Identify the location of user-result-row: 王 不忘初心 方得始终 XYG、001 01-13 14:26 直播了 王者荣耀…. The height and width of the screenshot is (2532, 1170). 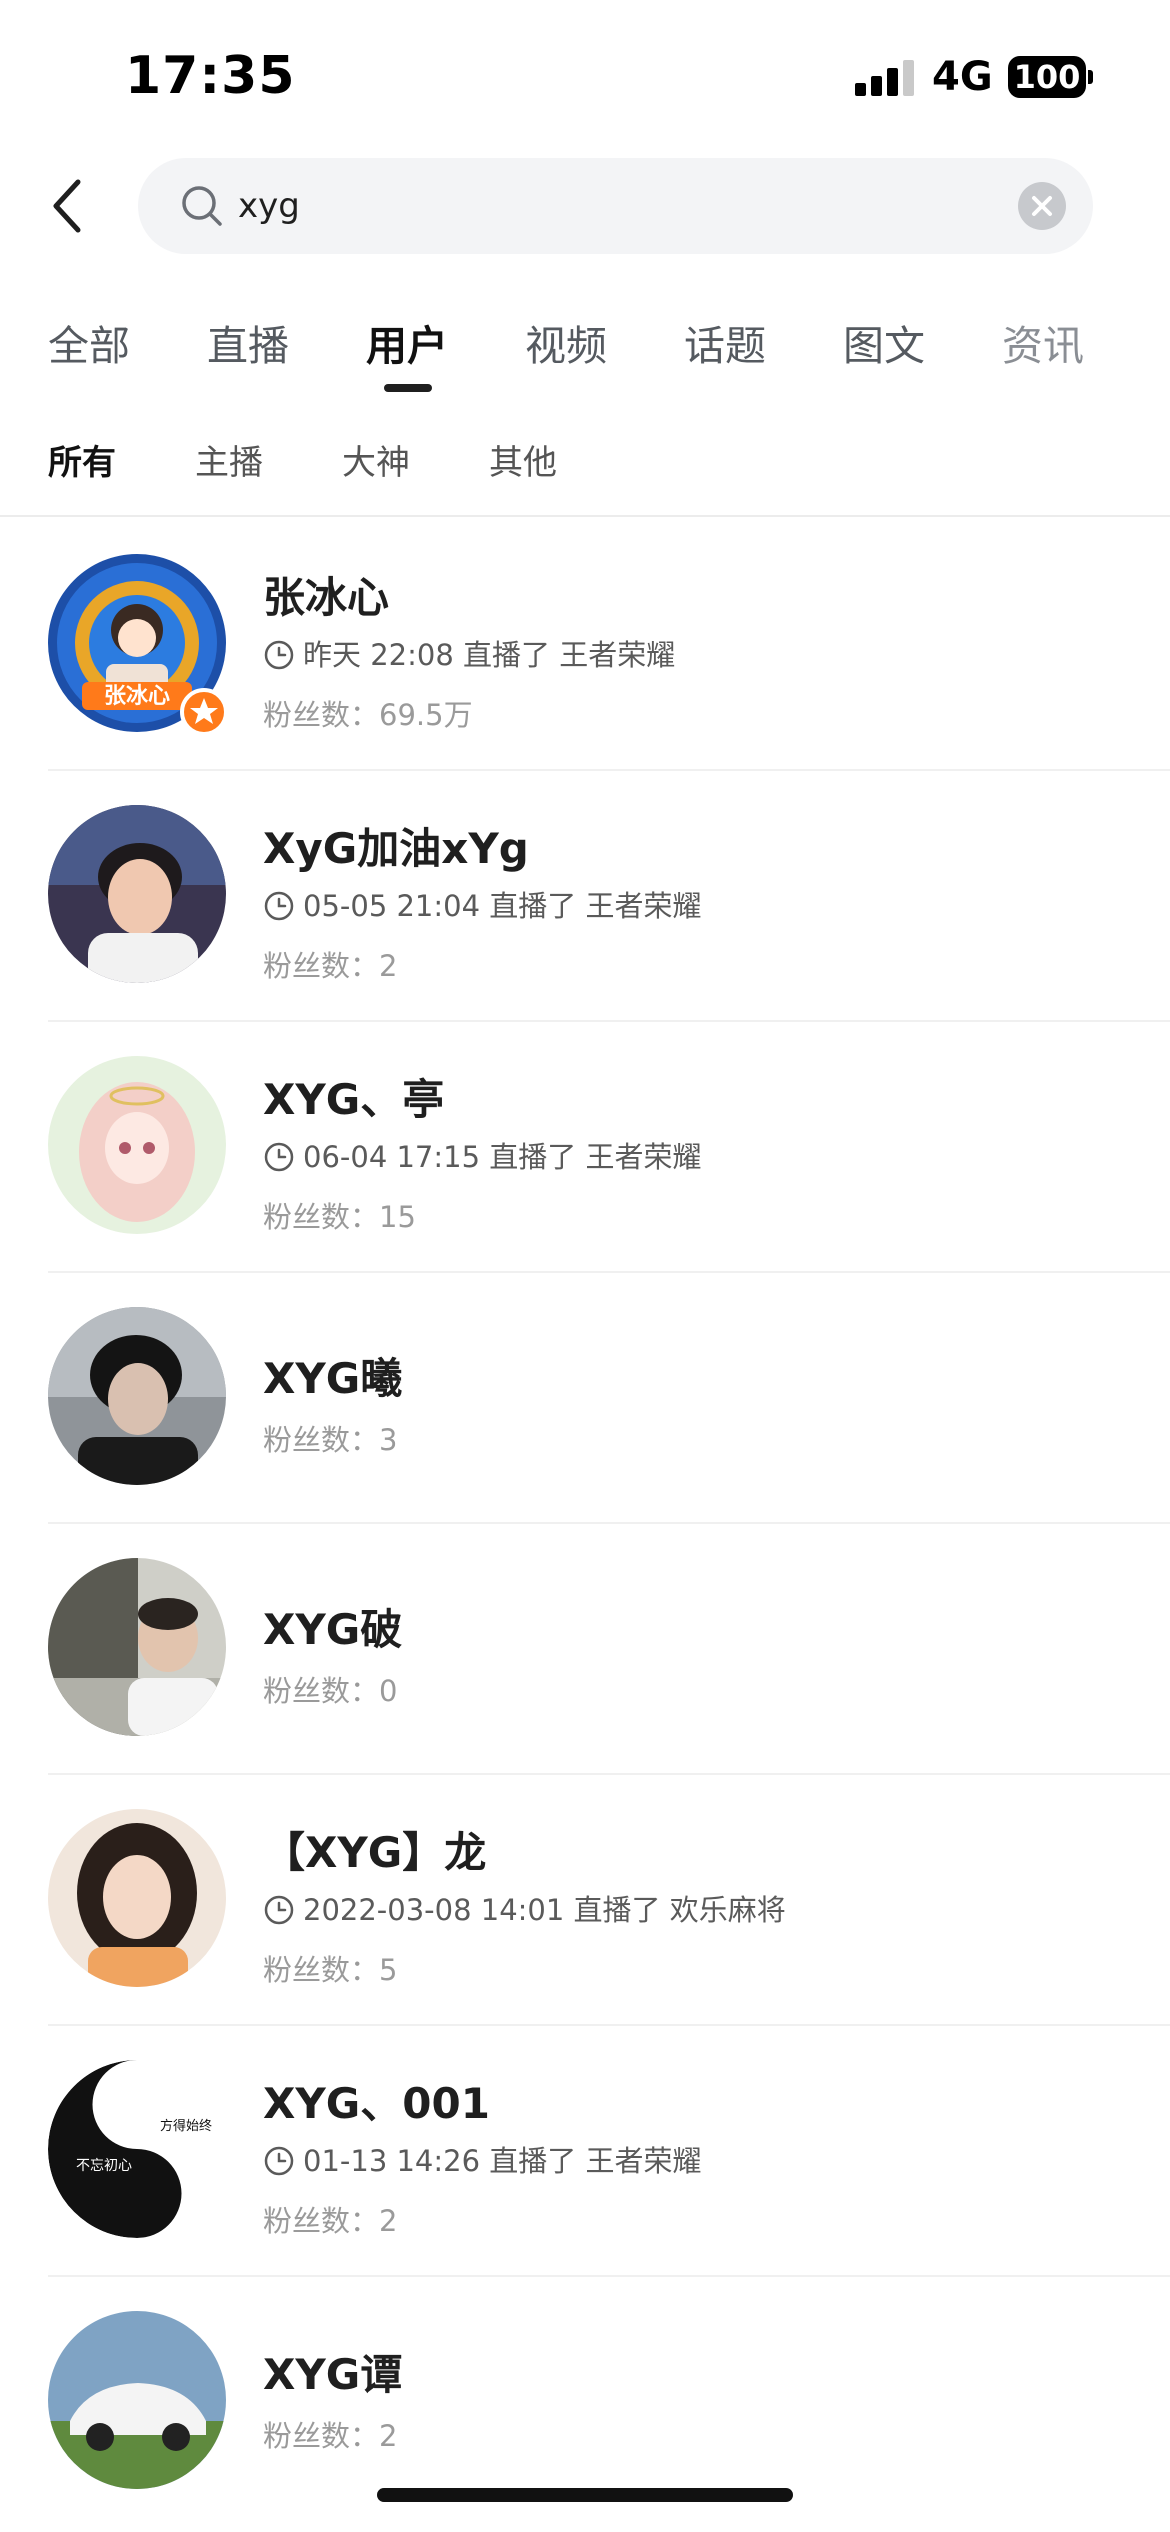
(585, 2151).